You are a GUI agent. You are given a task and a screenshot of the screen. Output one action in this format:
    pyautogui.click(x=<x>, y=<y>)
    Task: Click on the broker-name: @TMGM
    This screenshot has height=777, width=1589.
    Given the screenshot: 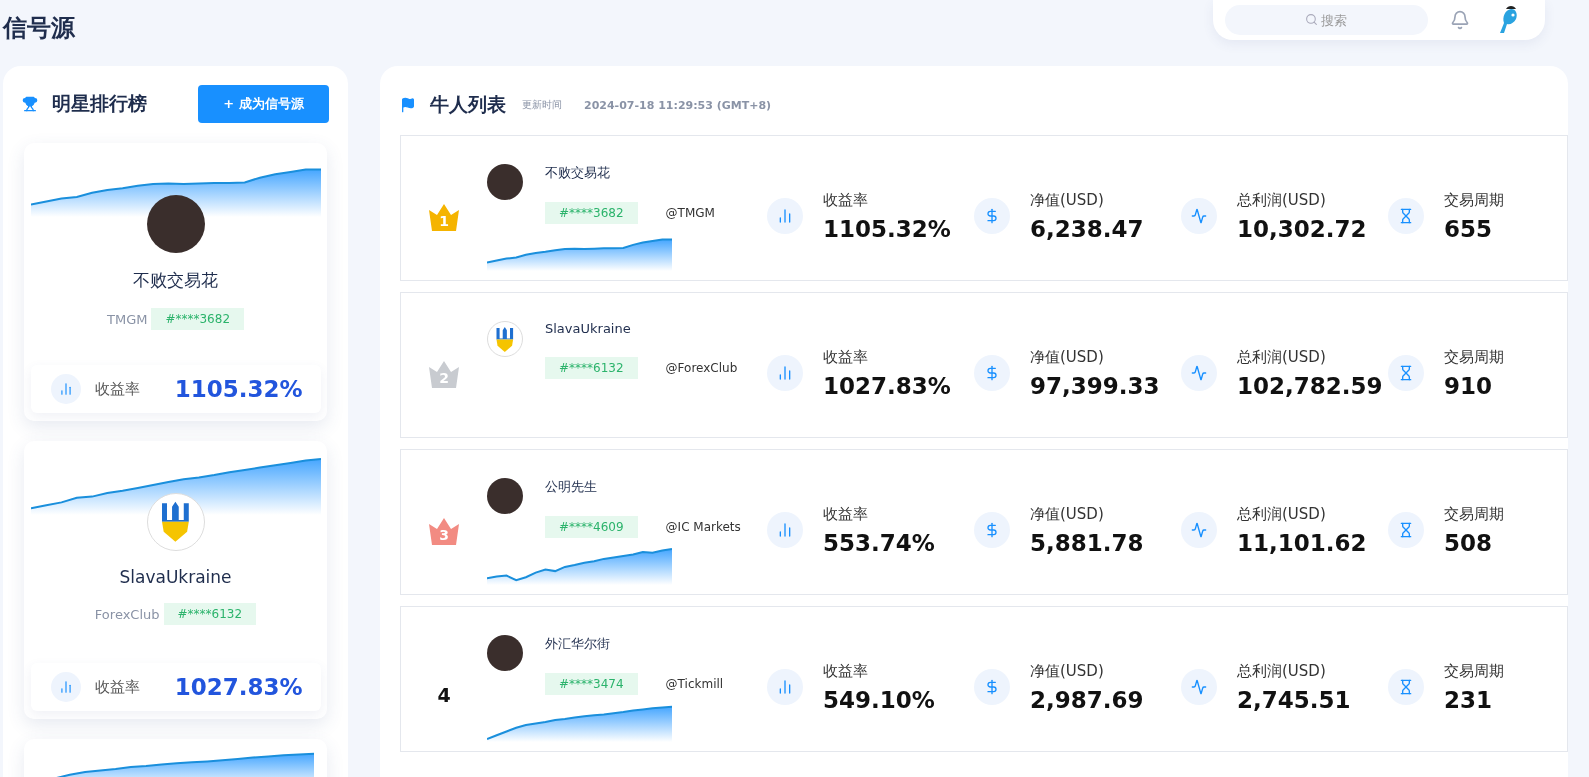 What is the action you would take?
    pyautogui.click(x=690, y=213)
    